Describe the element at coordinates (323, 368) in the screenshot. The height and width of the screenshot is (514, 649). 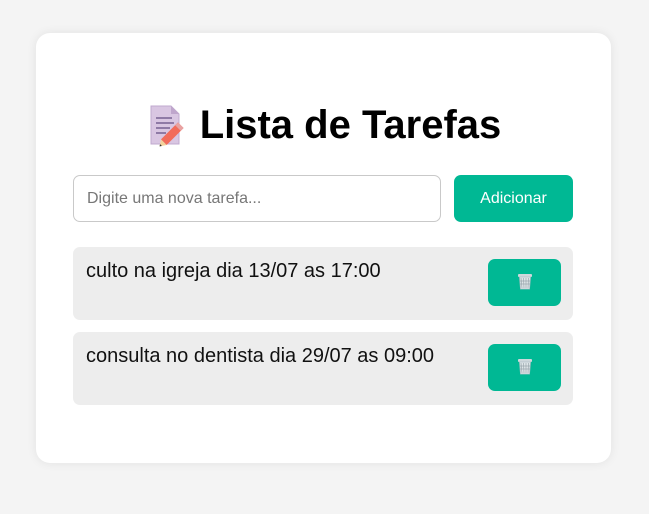
I see `task-item: consulta no dentista dia 29/07 as 09:00` at that location.